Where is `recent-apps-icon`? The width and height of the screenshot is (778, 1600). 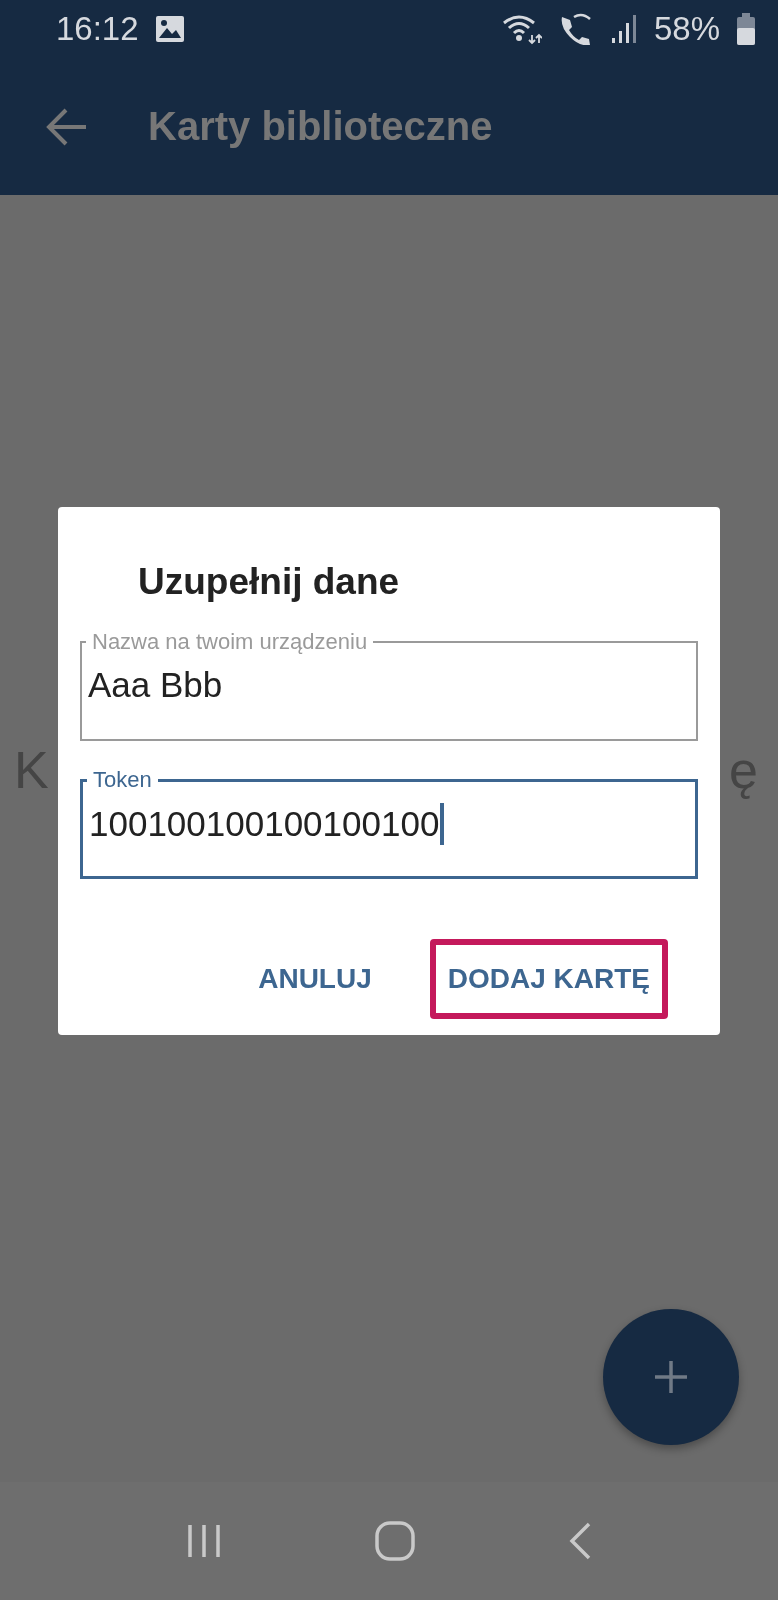
recent-apps-icon is located at coordinates (204, 1541).